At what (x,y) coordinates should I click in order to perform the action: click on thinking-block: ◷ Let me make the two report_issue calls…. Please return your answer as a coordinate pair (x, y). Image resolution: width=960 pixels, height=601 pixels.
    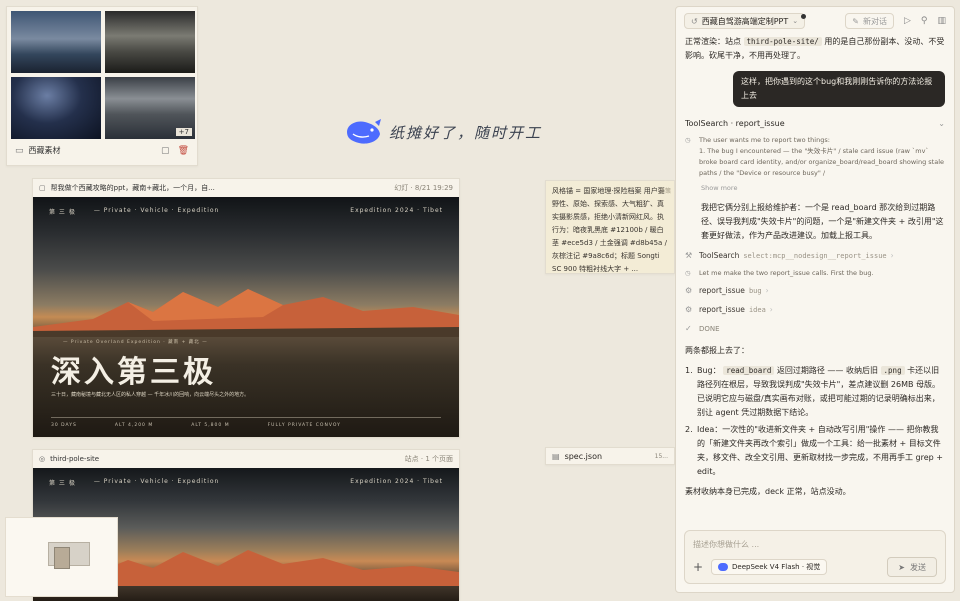
    Looking at the image, I should click on (815, 273).